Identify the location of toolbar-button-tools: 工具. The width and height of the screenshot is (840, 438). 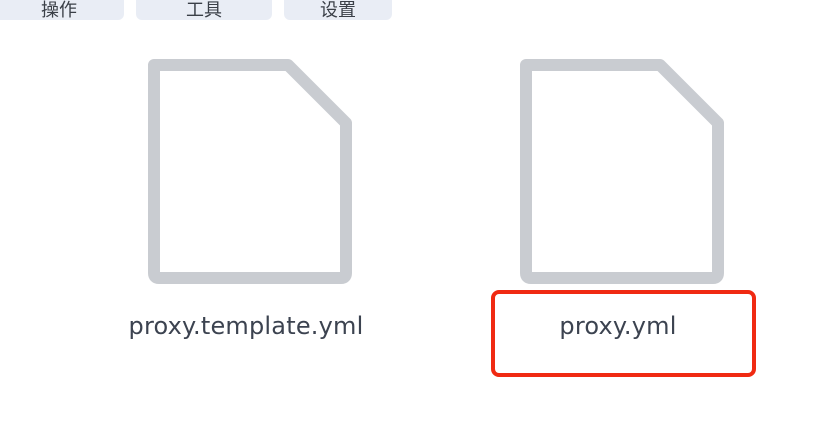
(204, 10).